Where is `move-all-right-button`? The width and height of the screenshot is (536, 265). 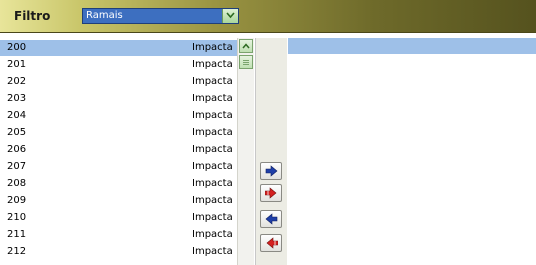
move-all-right-button is located at coordinates (271, 193).